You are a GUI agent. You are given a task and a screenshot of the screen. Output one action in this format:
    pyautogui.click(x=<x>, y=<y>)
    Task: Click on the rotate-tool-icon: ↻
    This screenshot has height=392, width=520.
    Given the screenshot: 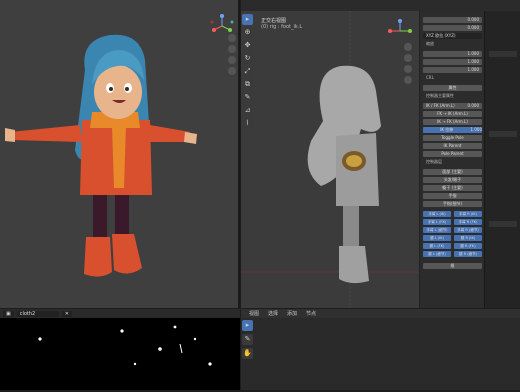 What is the action you would take?
    pyautogui.click(x=247, y=58)
    